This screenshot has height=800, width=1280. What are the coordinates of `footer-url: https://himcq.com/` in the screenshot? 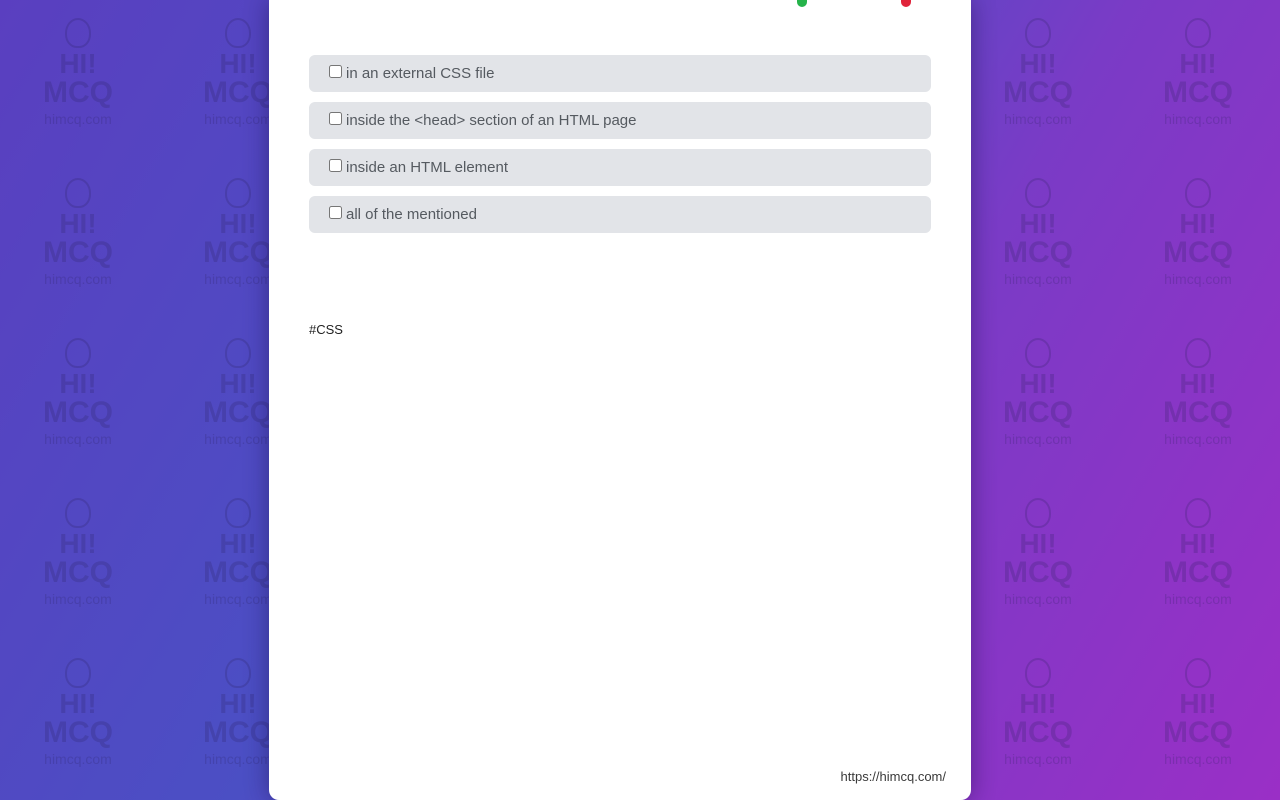 It's located at (893, 776).